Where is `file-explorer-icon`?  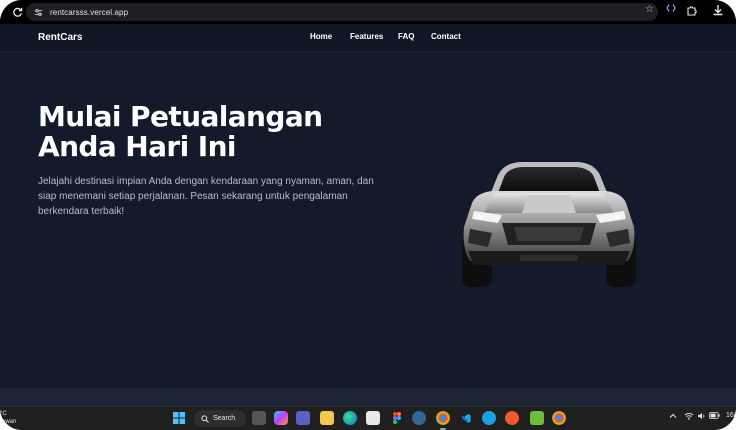 file-explorer-icon is located at coordinates (327, 418).